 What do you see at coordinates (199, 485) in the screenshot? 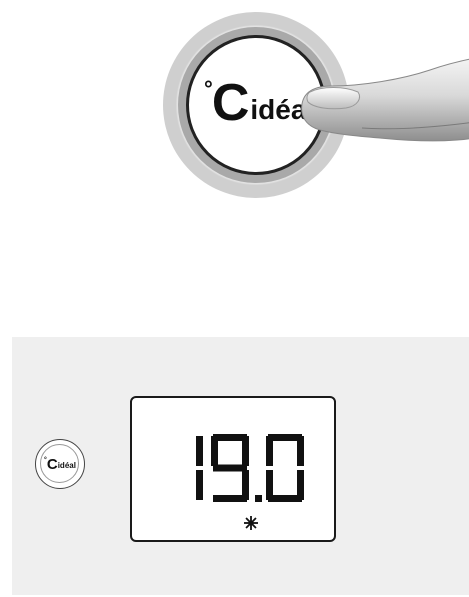
I see `segment-c` at bounding box center [199, 485].